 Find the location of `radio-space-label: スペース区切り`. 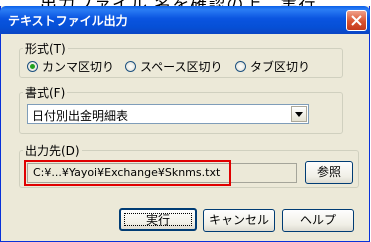

radio-space-label: スペース区切り is located at coordinates (181, 67).